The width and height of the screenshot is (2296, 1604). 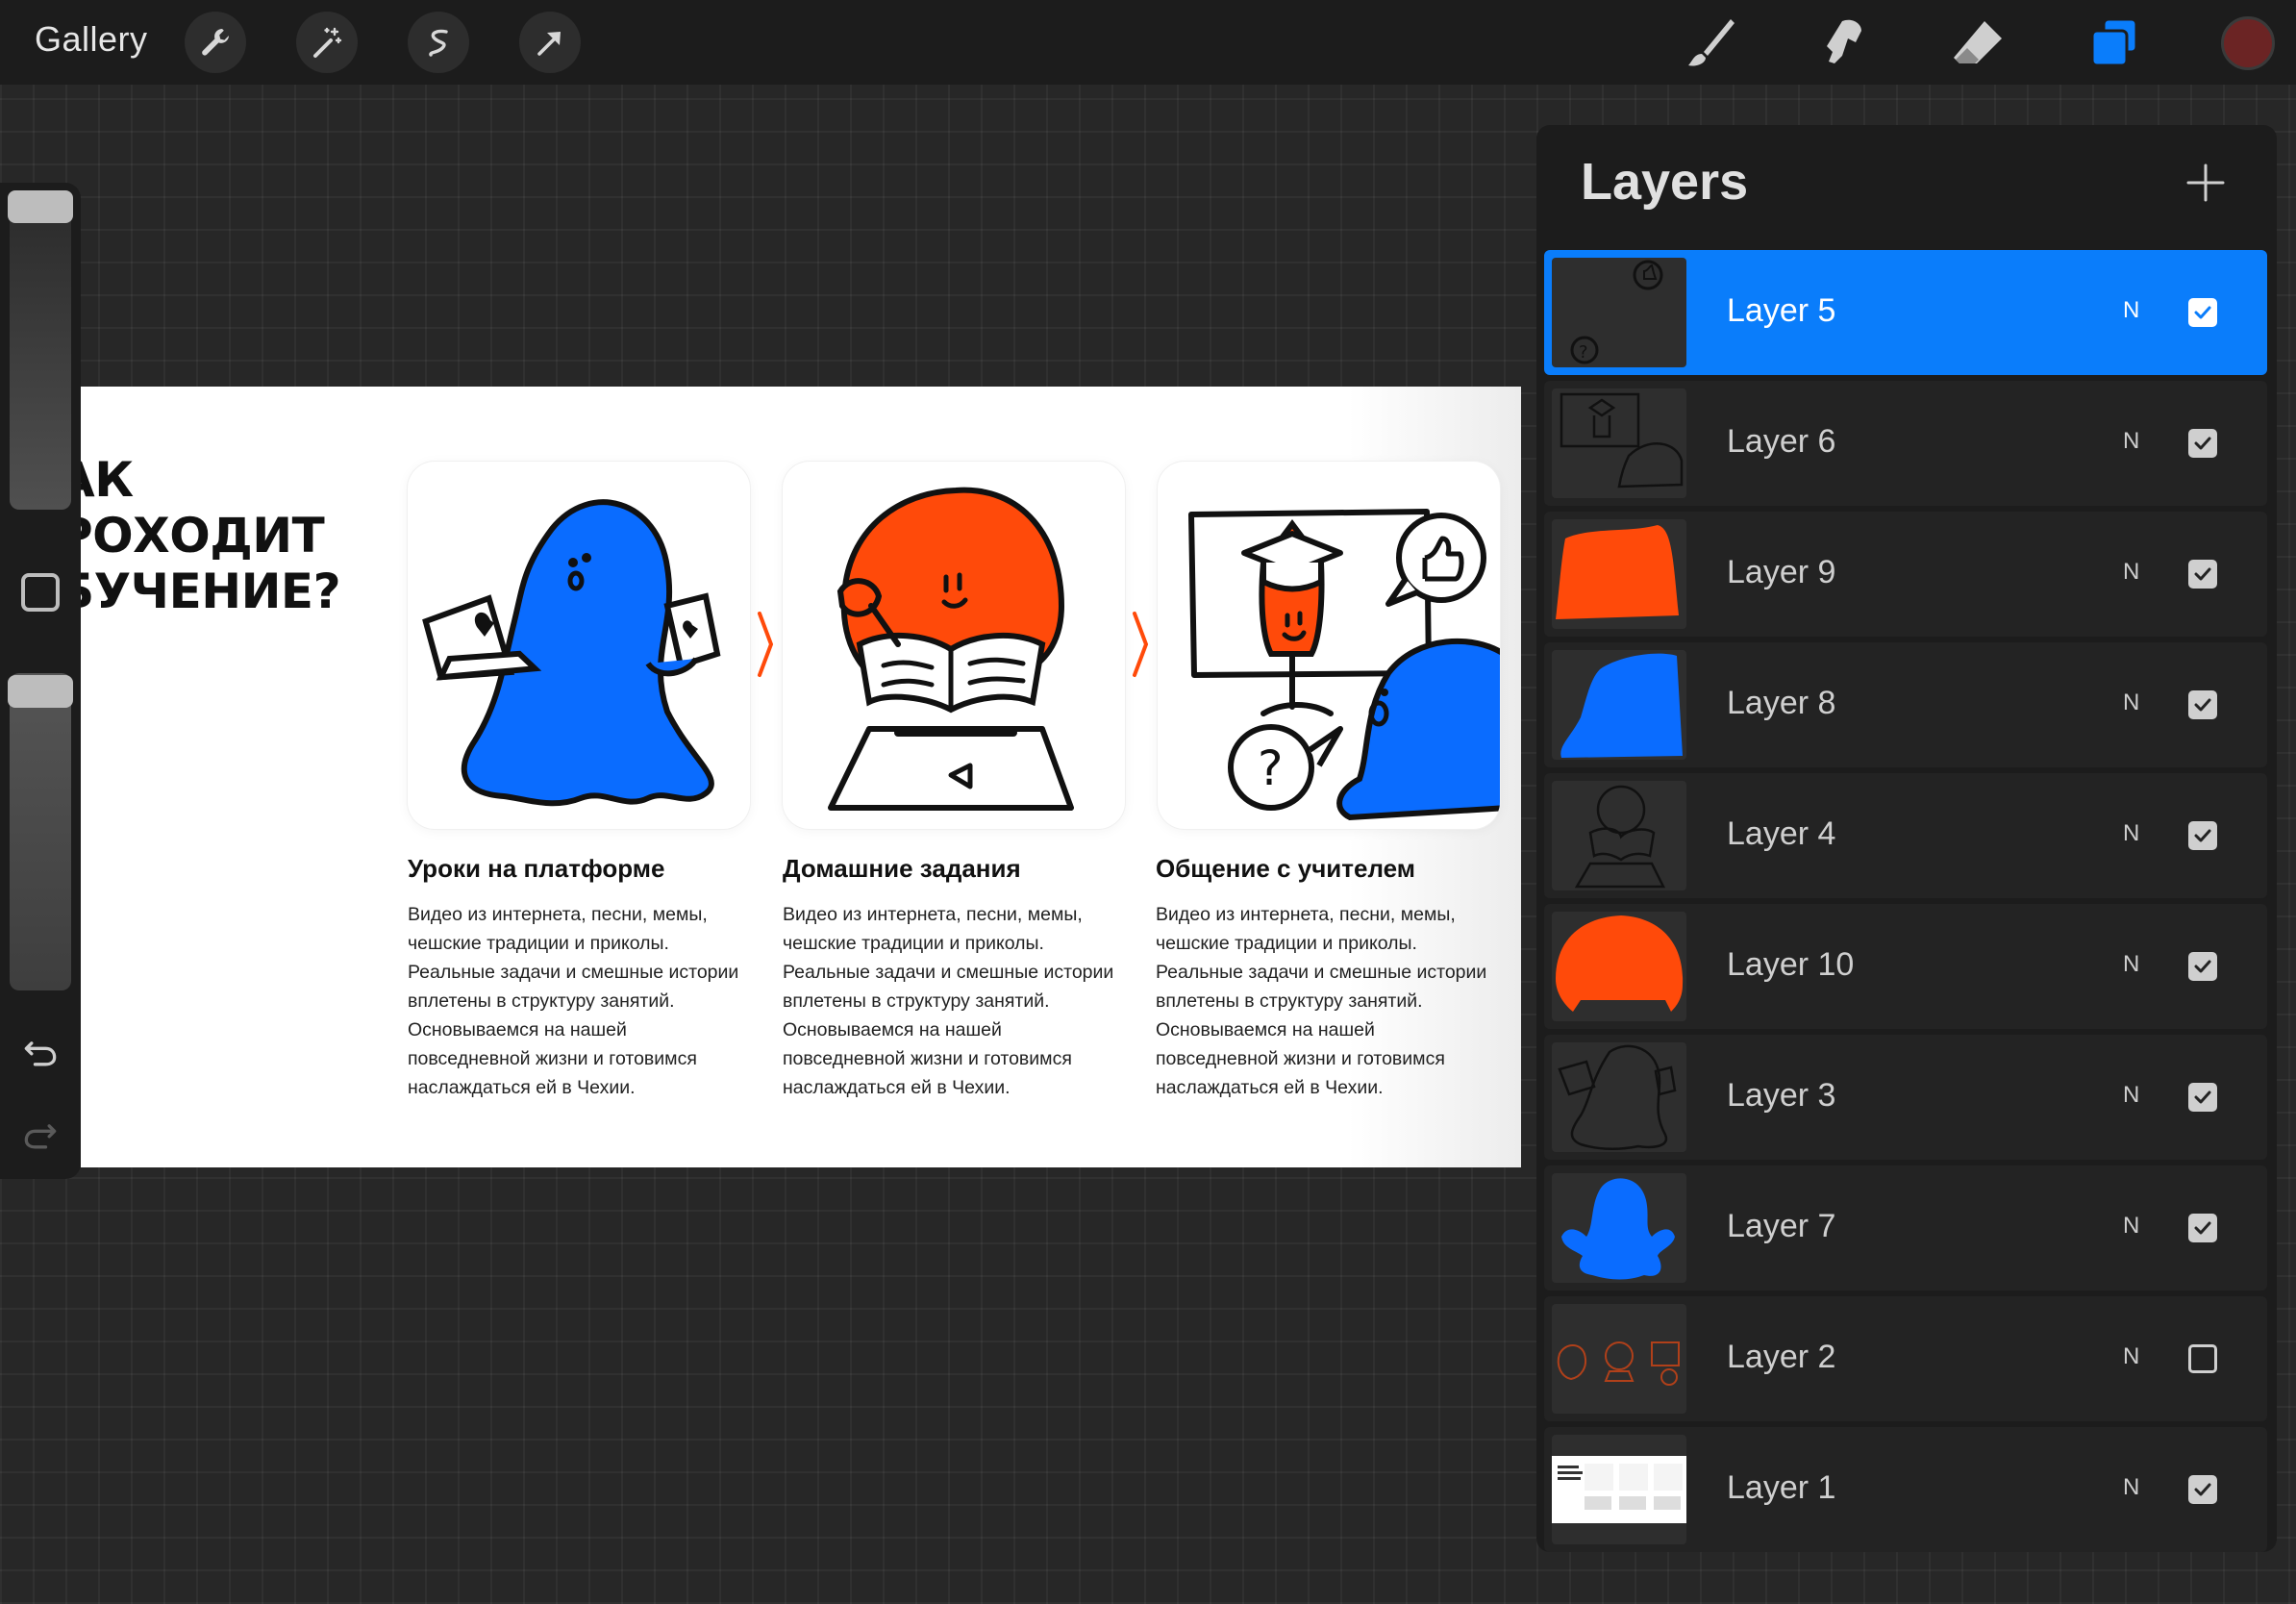 What do you see at coordinates (536, 868) in the screenshot?
I see `step-title-1: Уроки на платформе` at bounding box center [536, 868].